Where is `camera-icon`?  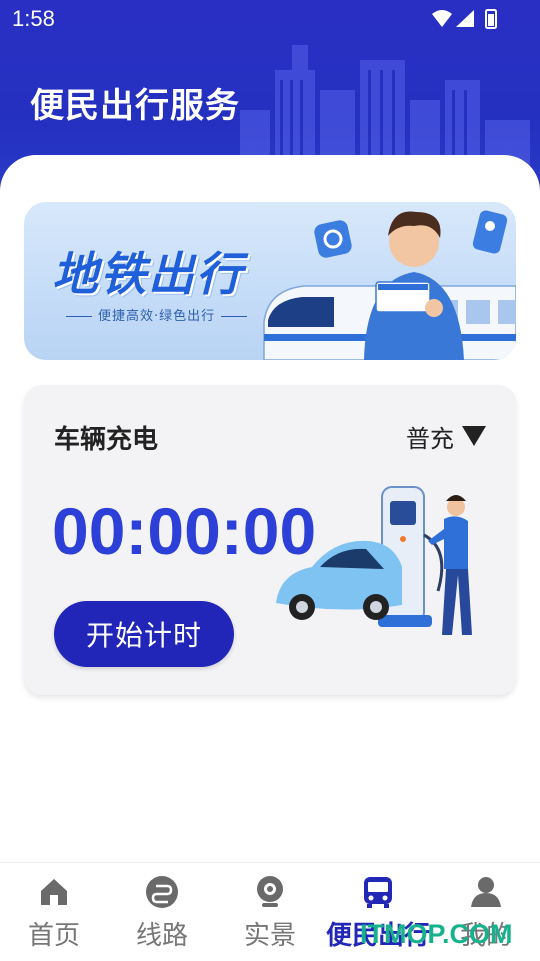 camera-icon is located at coordinates (270, 891).